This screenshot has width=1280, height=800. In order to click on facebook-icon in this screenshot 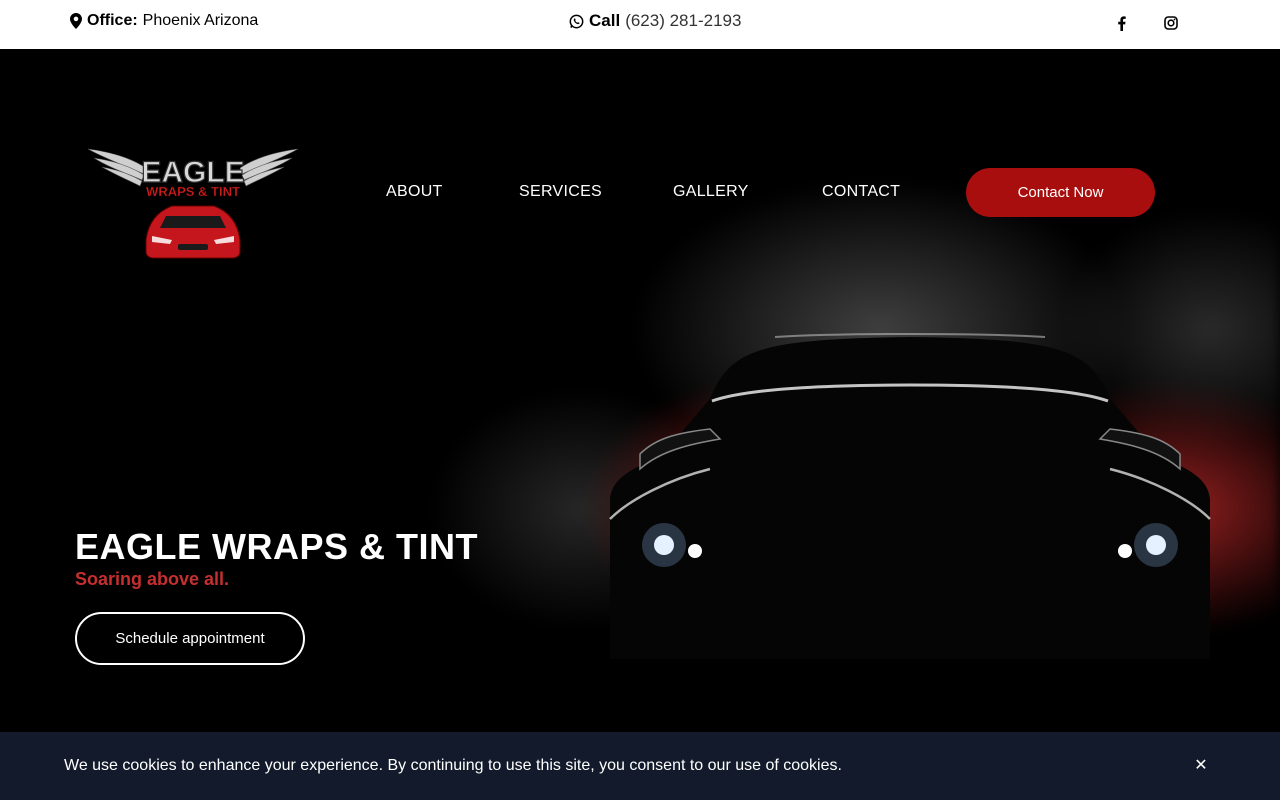, I will do `click(1121, 23)`.